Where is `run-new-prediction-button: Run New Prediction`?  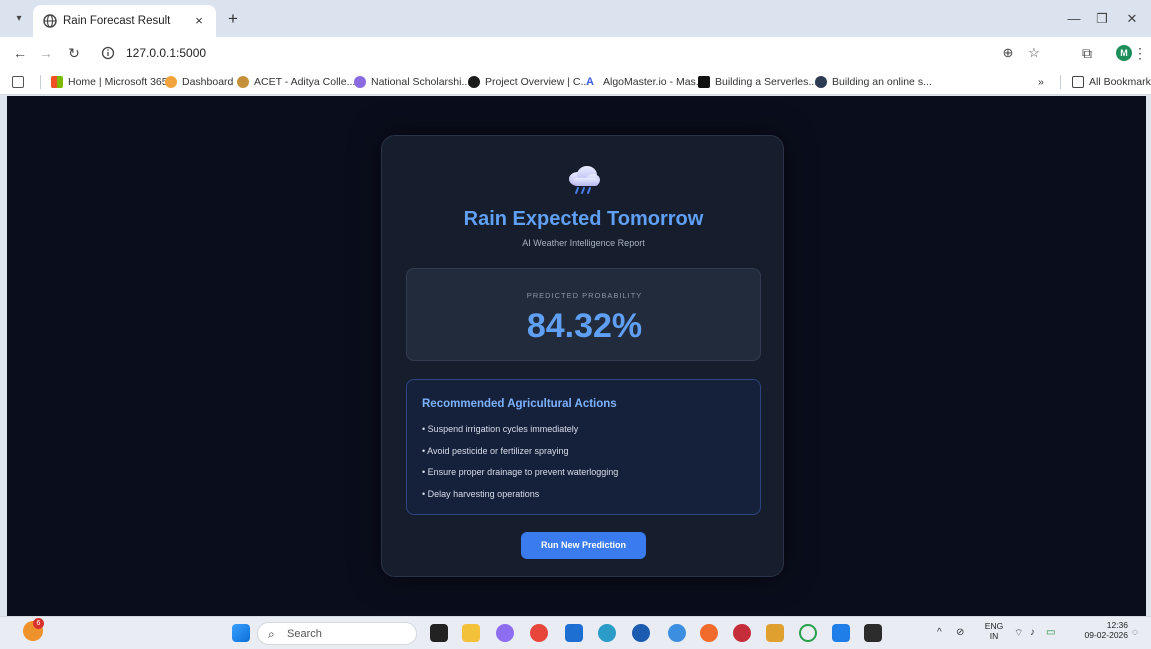
run-new-prediction-button: Run New Prediction is located at coordinates (583, 545).